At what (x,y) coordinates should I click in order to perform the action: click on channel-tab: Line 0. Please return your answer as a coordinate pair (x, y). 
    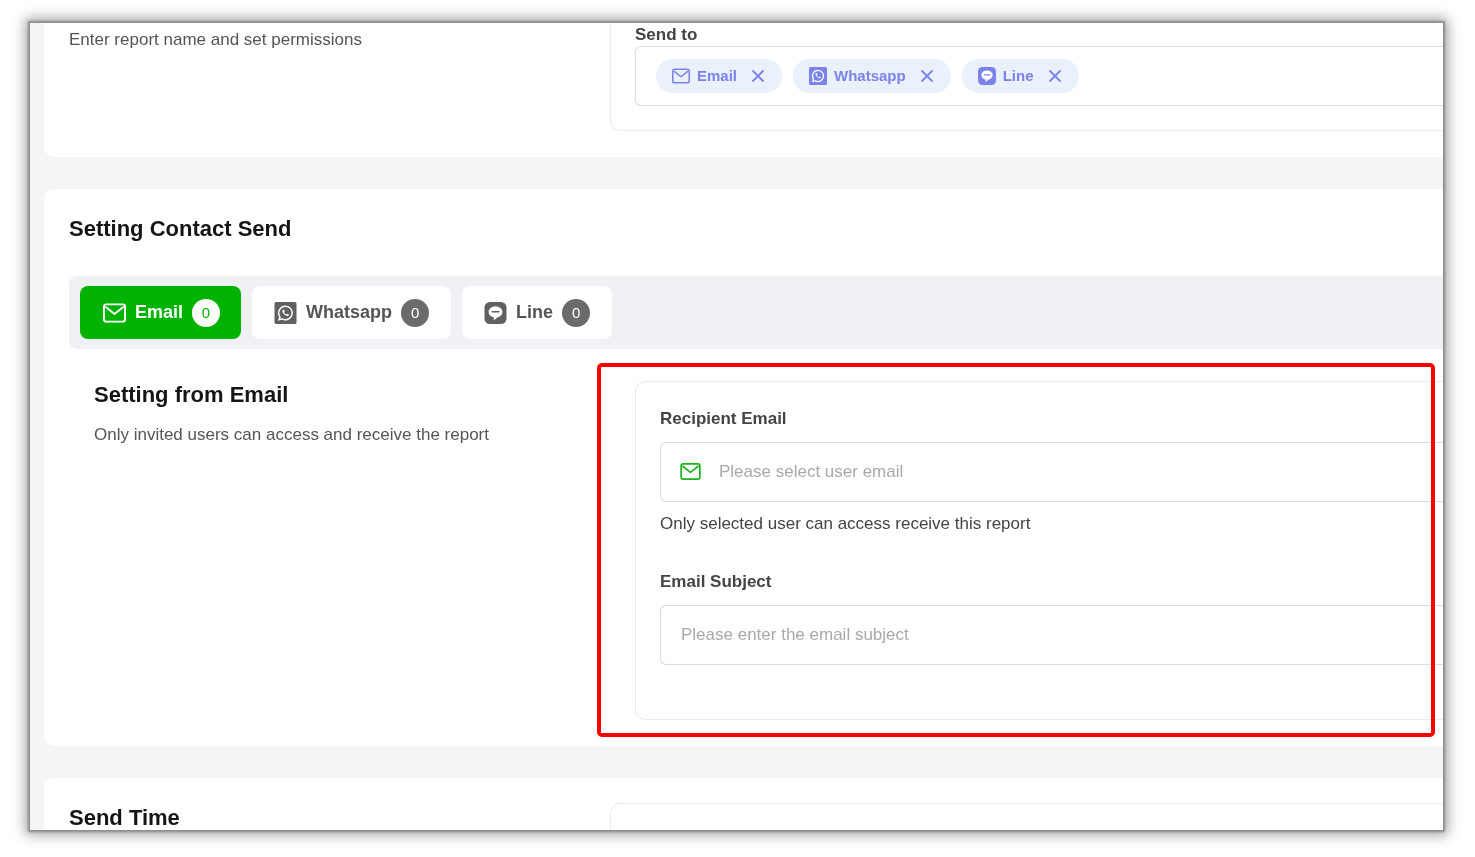
    Looking at the image, I should click on (537, 312).